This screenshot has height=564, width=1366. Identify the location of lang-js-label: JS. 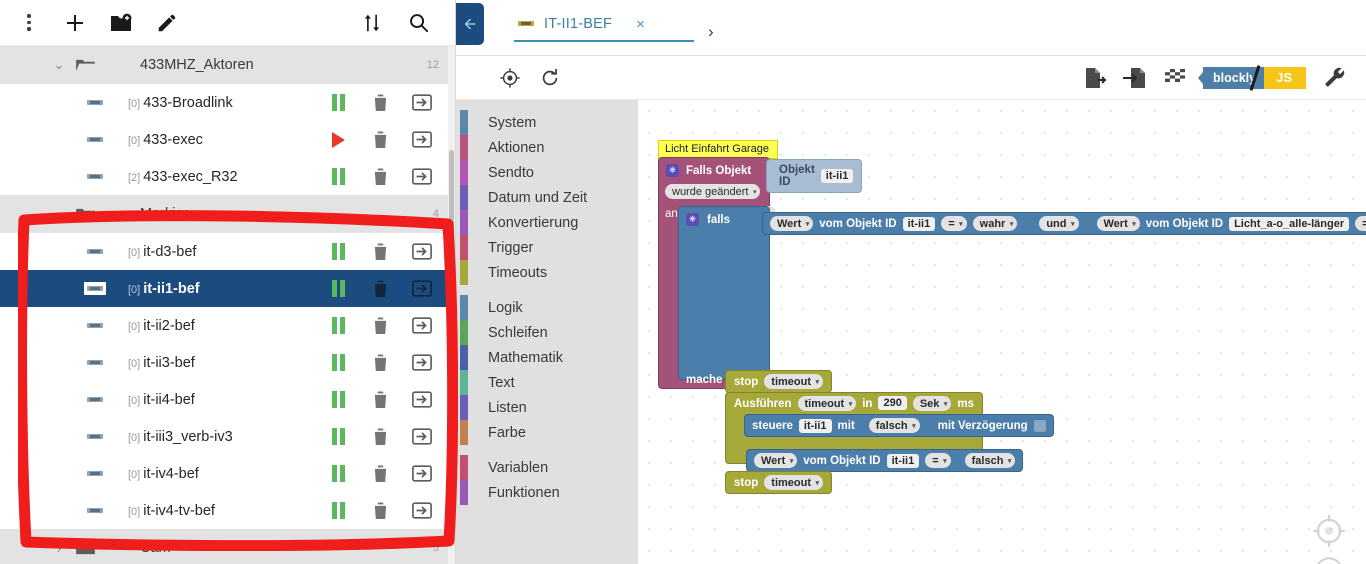
(1285, 77).